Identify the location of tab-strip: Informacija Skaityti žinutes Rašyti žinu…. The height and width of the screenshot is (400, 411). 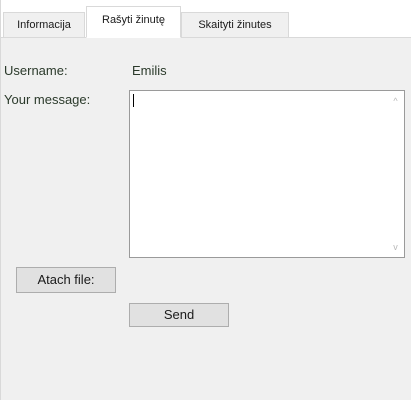
(206, 19).